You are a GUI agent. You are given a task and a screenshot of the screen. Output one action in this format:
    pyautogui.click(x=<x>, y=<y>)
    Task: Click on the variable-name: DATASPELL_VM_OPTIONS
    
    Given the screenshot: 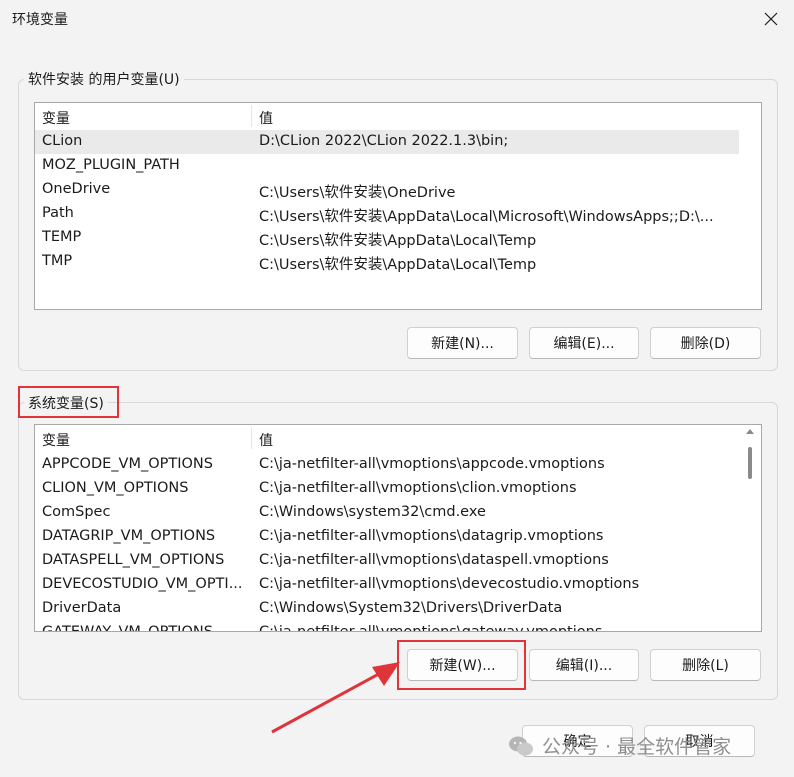 What is the action you would take?
    pyautogui.click(x=133, y=560)
    